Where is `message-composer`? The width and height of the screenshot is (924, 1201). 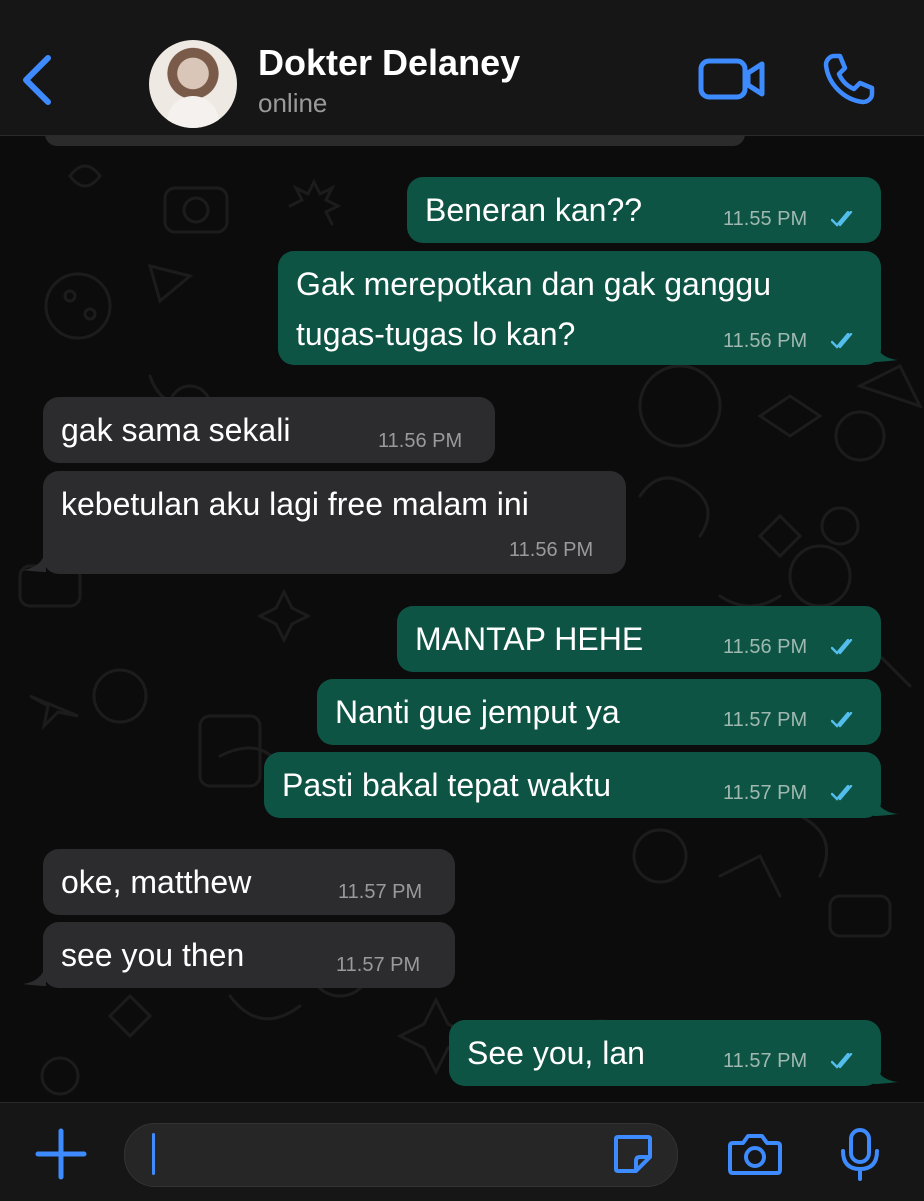
message-composer is located at coordinates (462, 1151).